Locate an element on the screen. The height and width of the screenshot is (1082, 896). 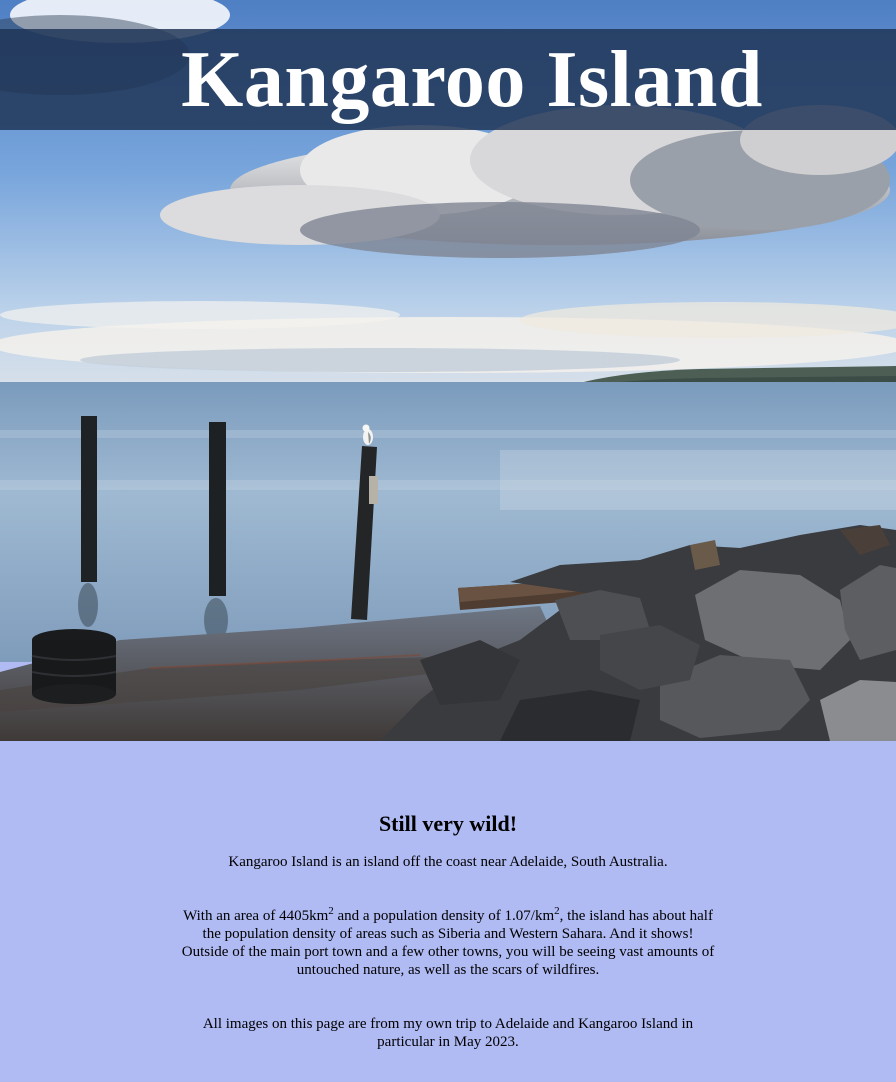
stats-text-1: With an area of 4405km is located at coordinates (256, 916).